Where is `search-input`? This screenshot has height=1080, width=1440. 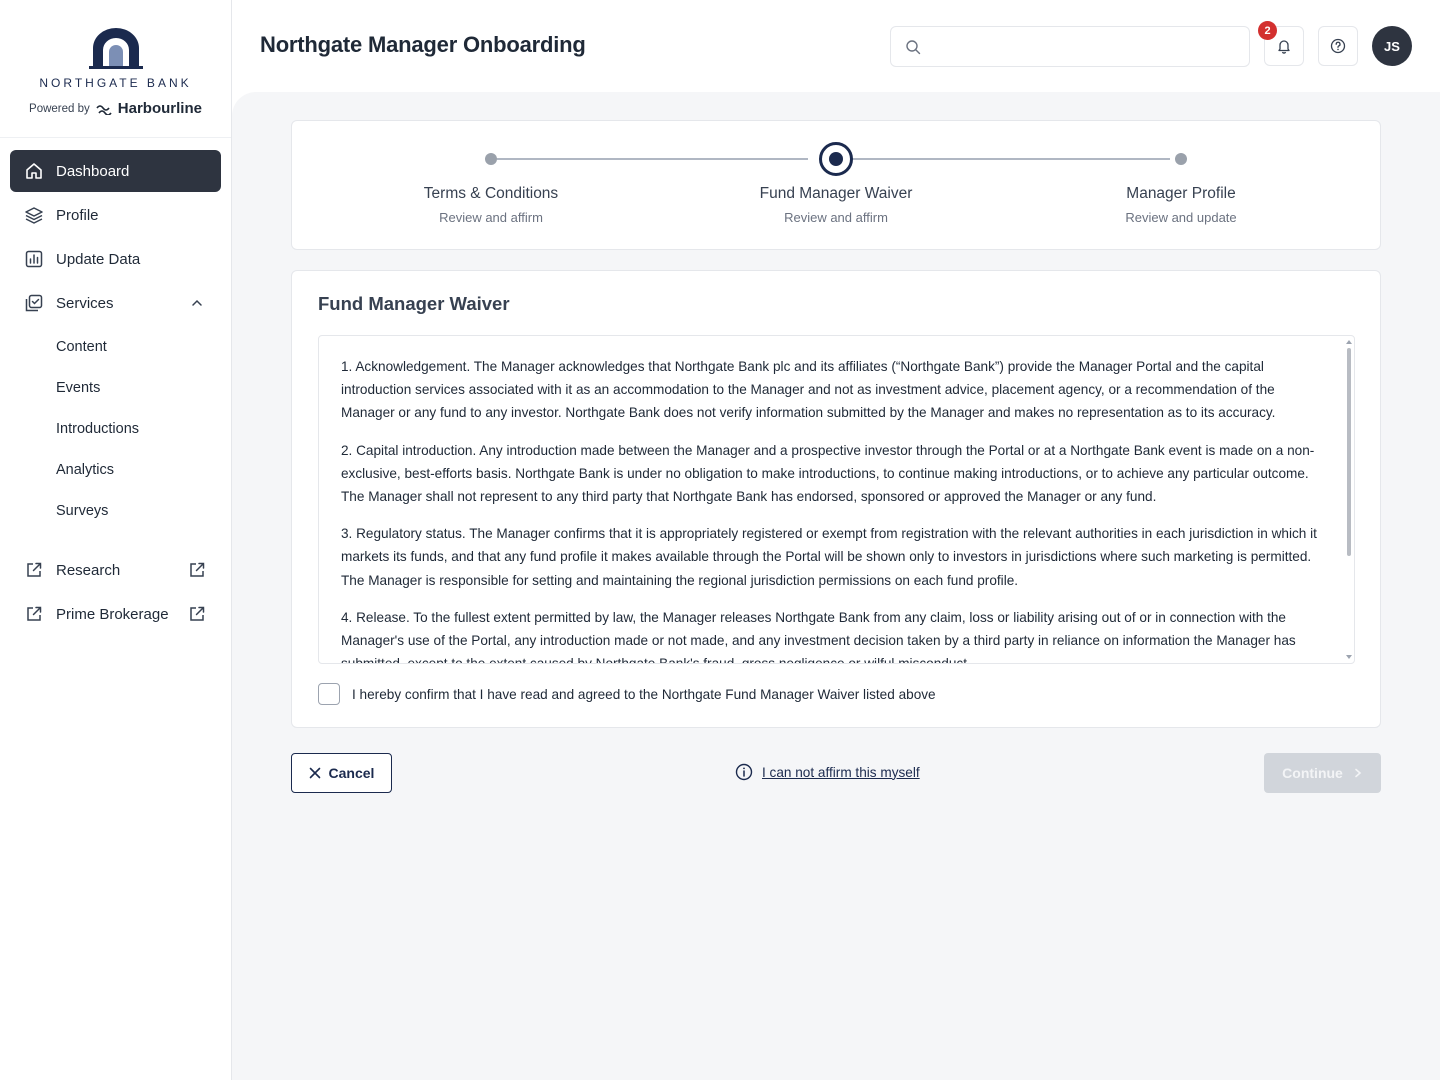
search-input is located at coordinates (1086, 46).